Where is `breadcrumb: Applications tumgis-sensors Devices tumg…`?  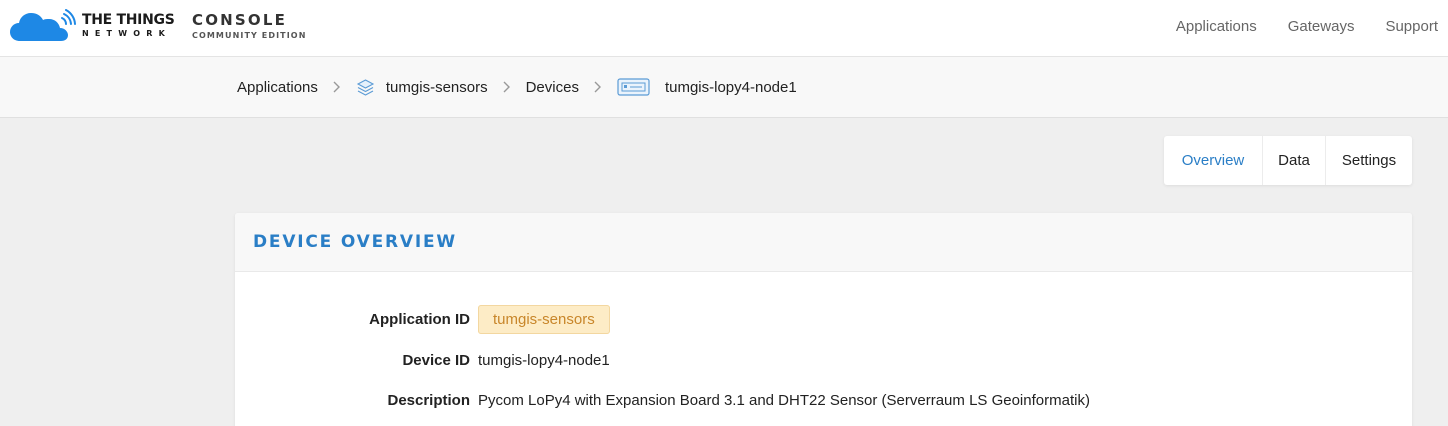
breadcrumb: Applications tumgis-sensors Devices tumg… is located at coordinates (517, 87).